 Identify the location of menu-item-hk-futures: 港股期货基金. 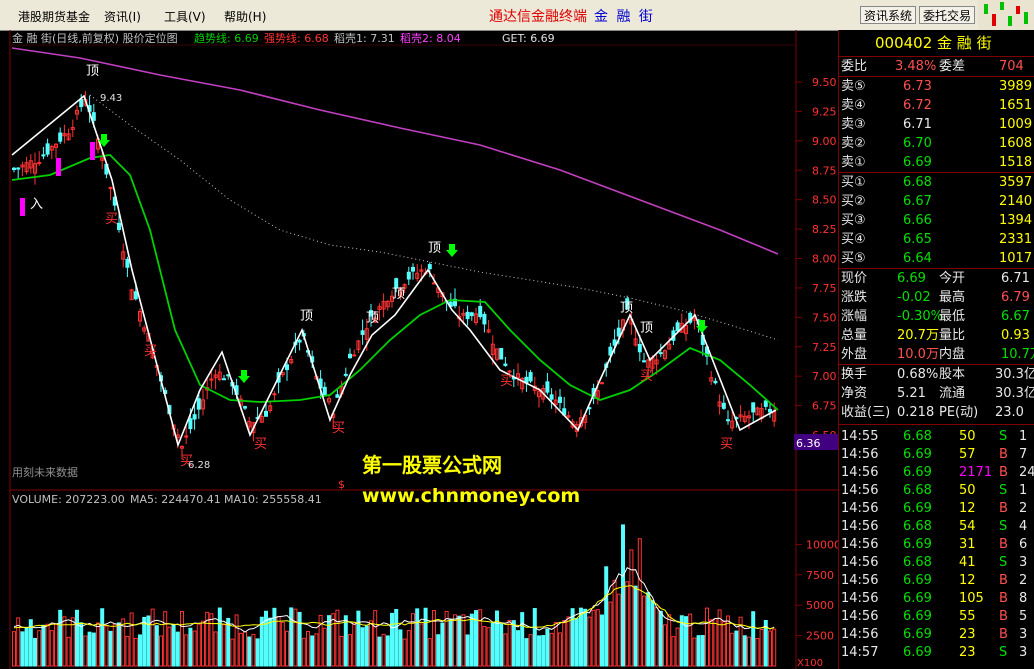
(54, 16).